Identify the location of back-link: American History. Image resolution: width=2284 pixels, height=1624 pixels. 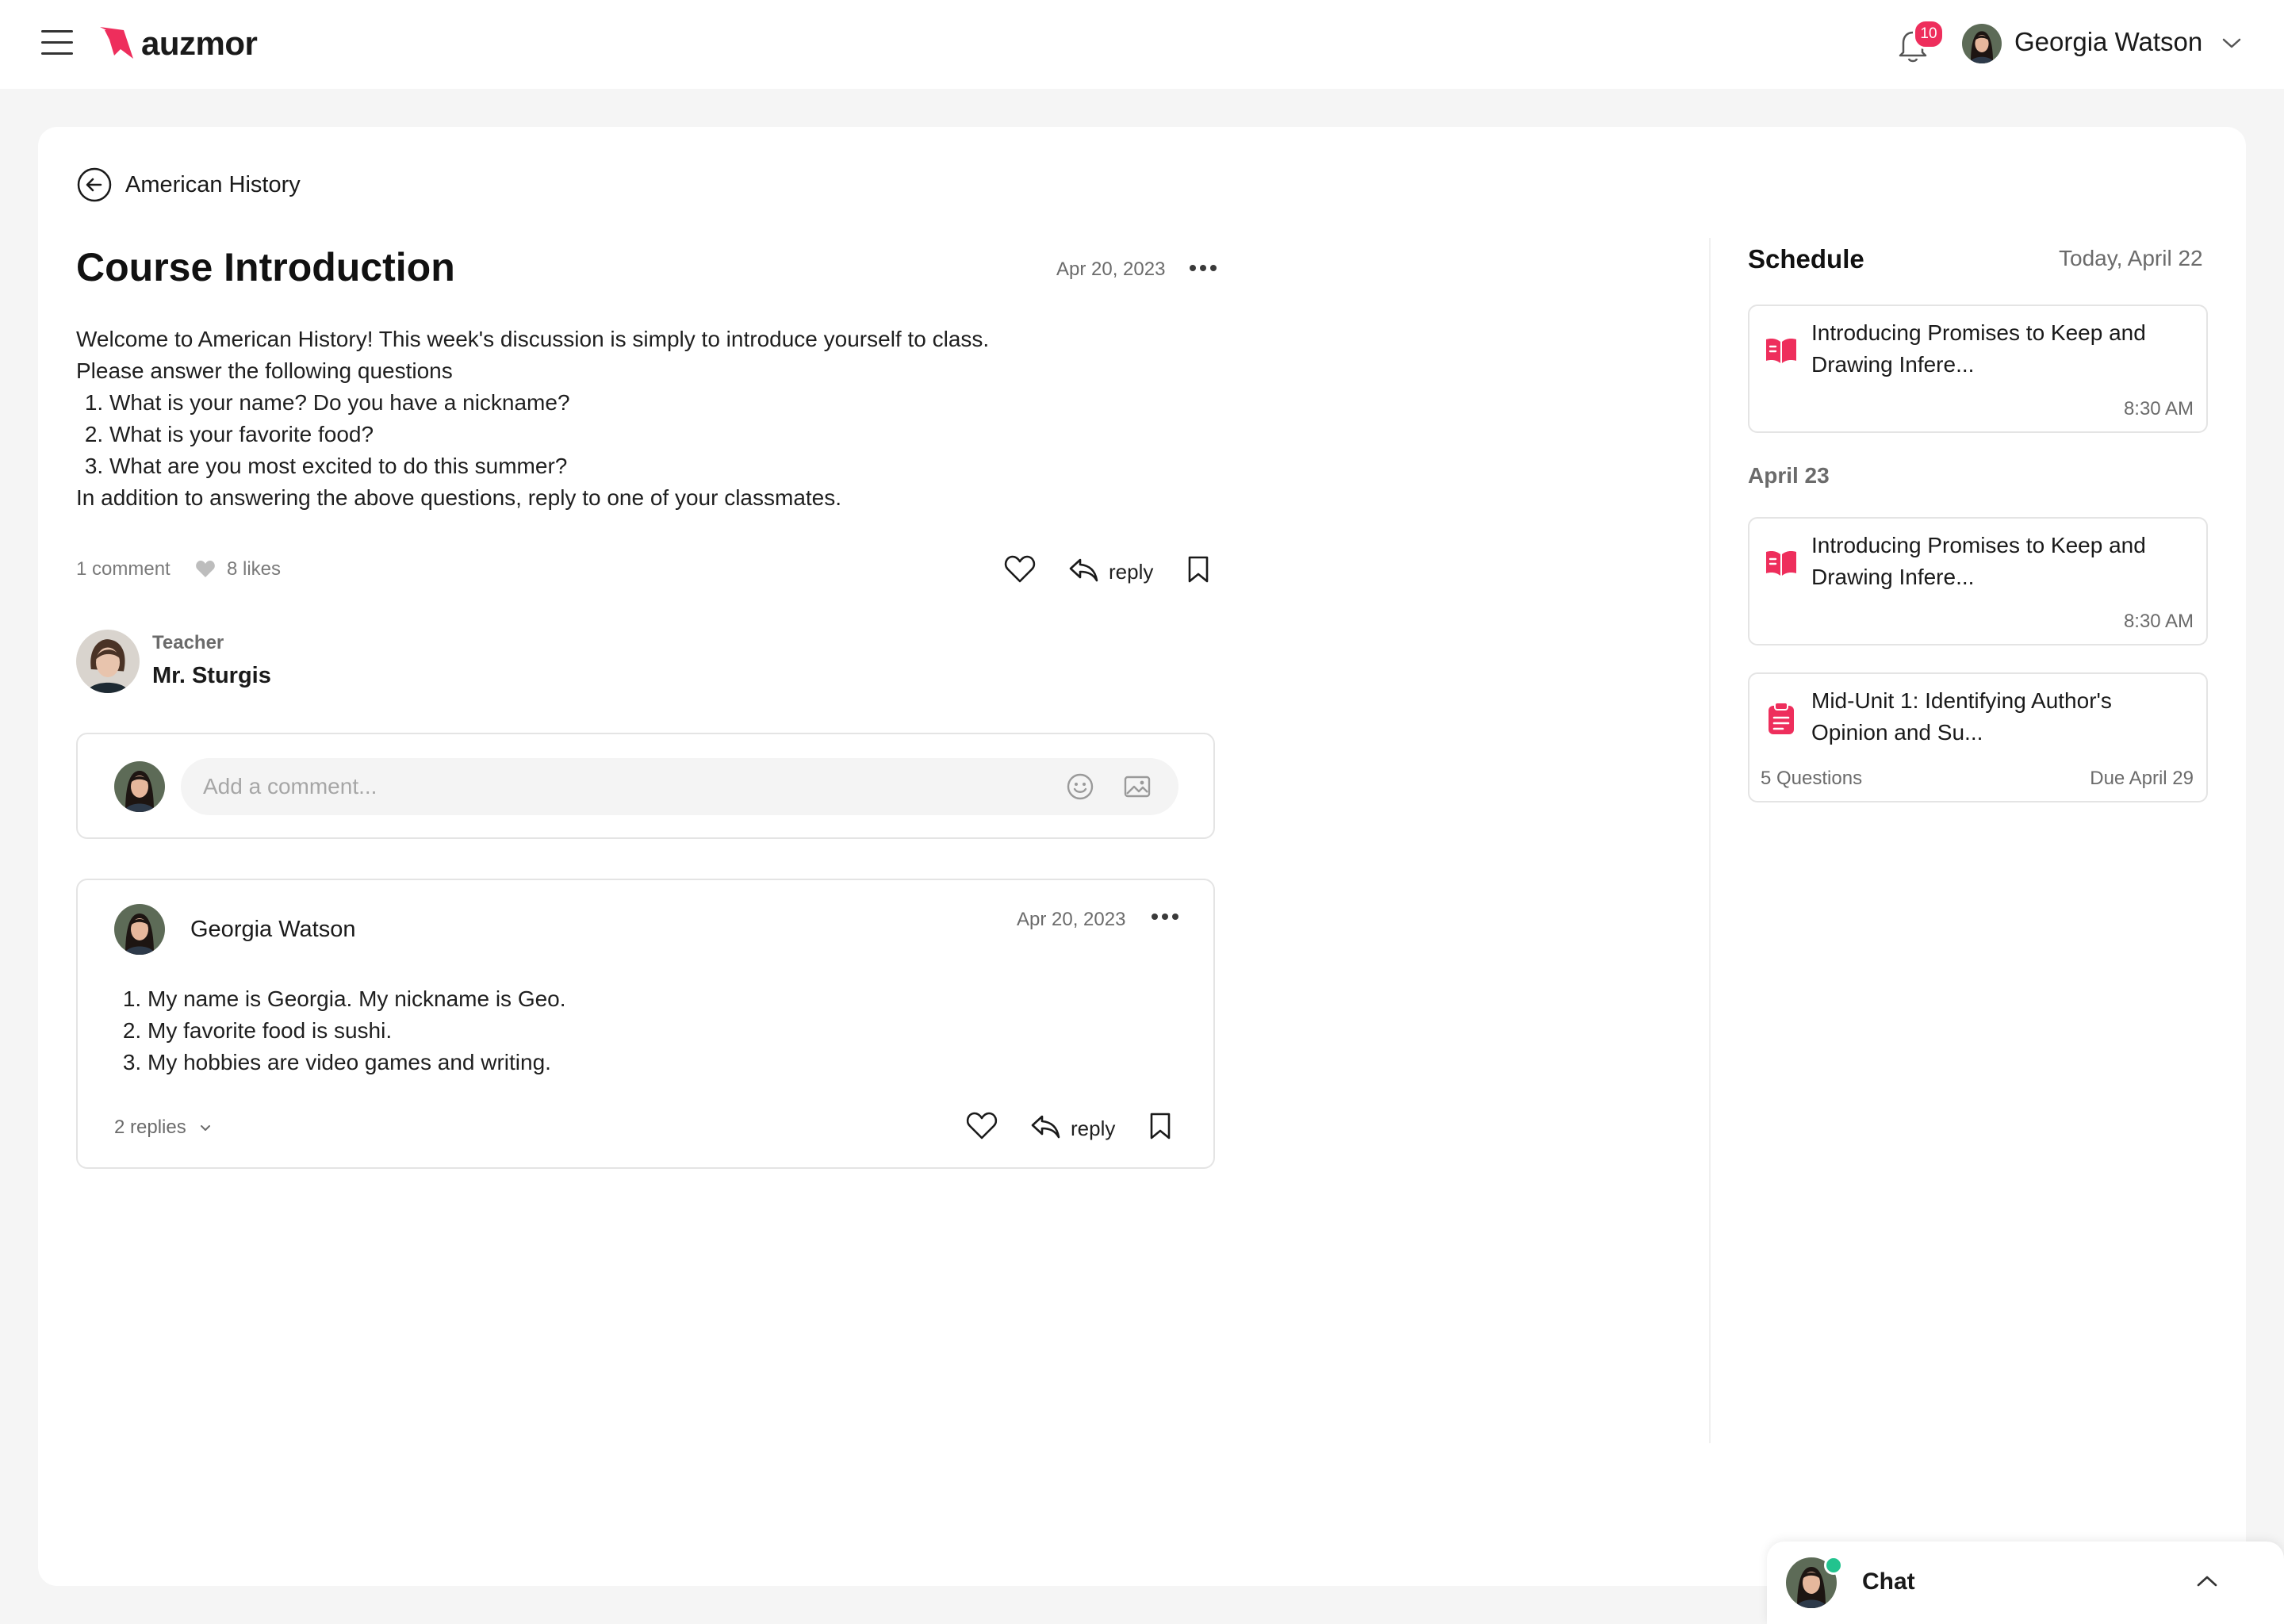
(188, 185).